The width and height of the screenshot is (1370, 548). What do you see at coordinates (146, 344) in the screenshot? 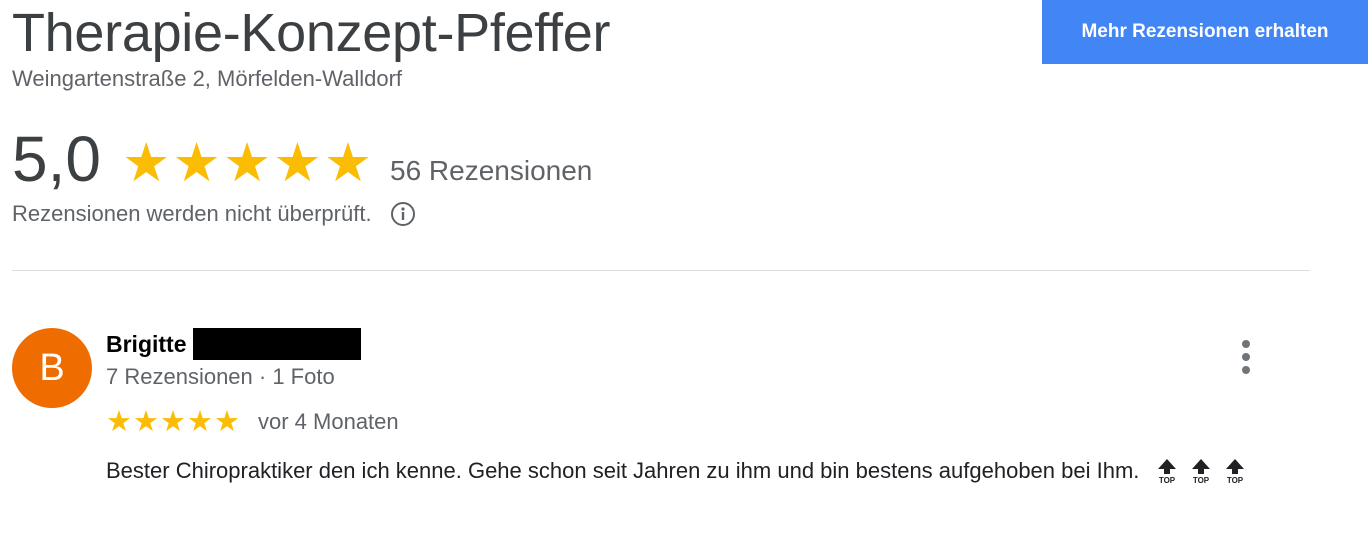
I see `reviewer-first-name: Brigitte` at bounding box center [146, 344].